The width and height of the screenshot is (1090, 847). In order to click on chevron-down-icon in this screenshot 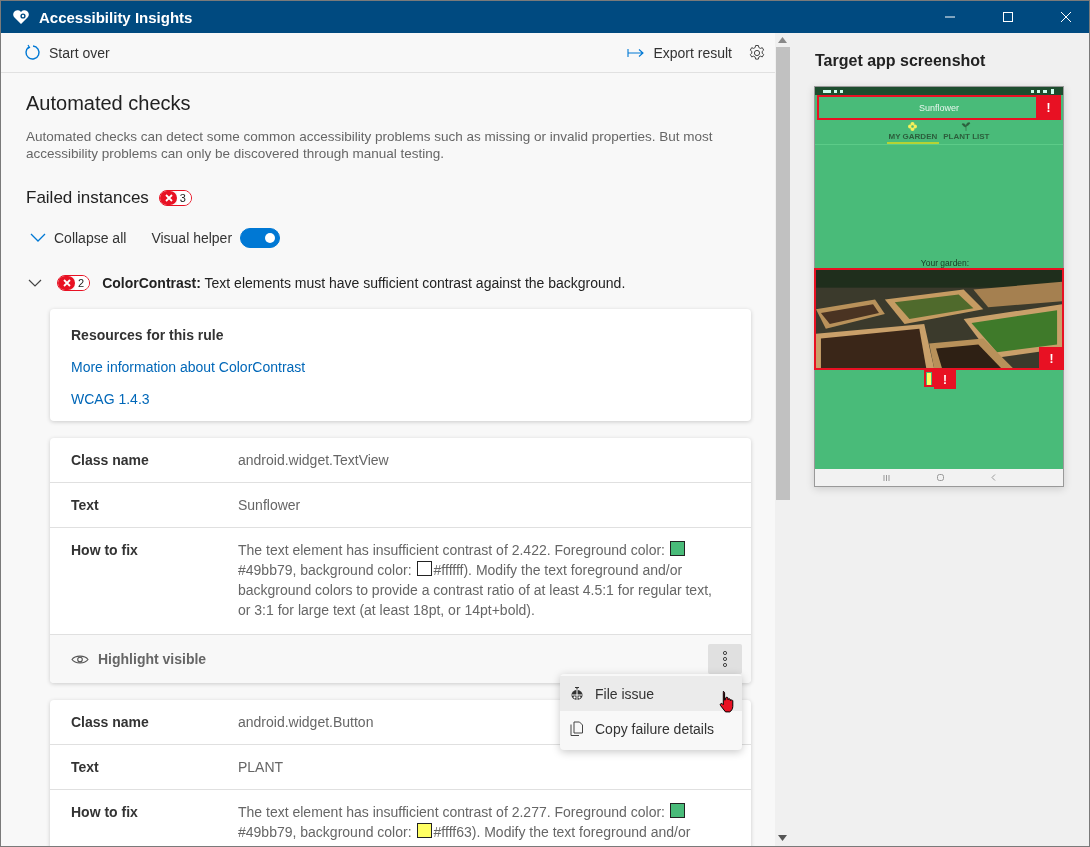, I will do `click(38, 238)`.